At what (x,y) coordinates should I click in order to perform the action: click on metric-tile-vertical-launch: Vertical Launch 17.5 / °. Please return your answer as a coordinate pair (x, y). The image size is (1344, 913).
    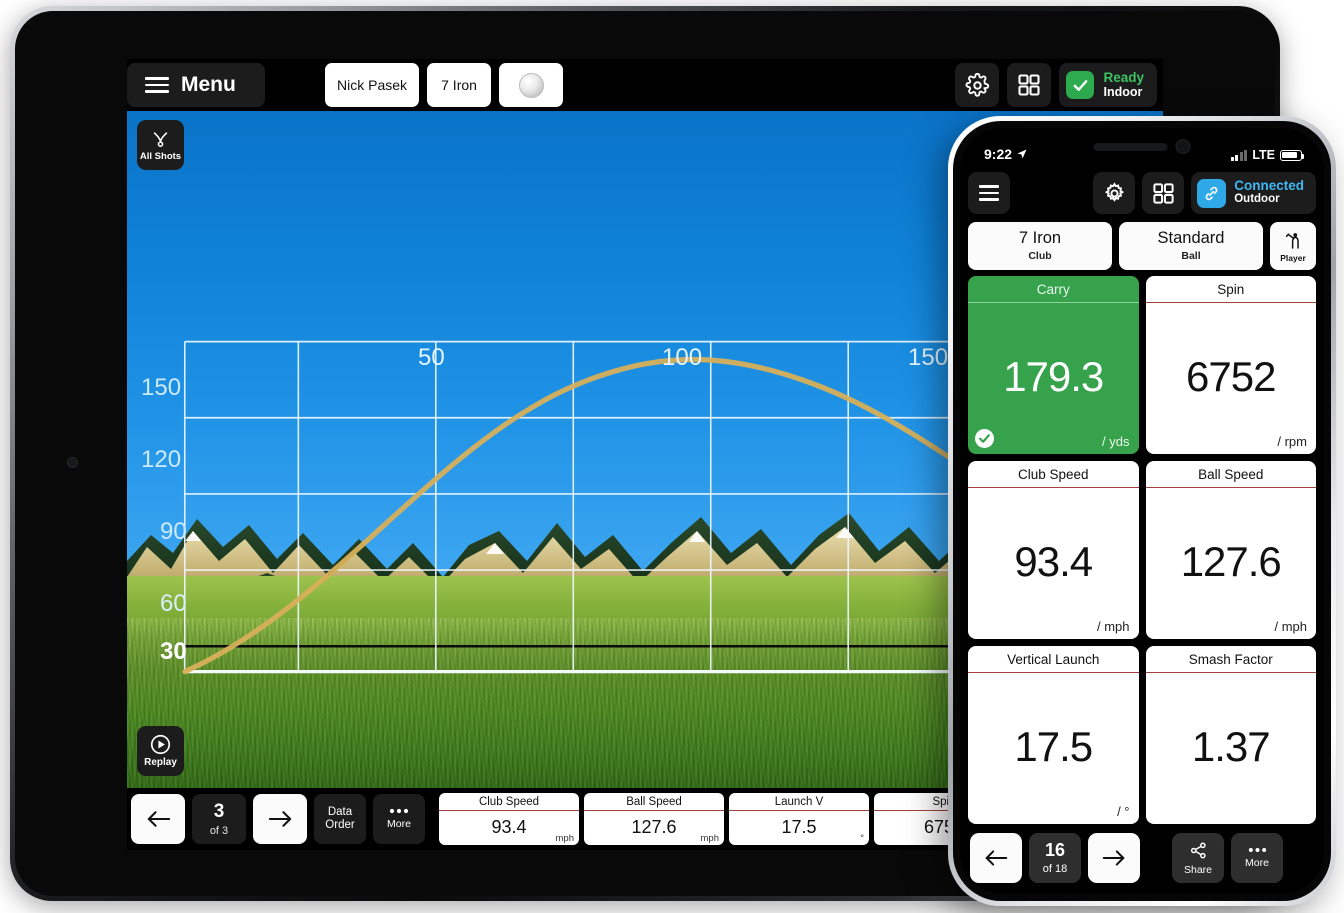
    Looking at the image, I should click on (1053, 735).